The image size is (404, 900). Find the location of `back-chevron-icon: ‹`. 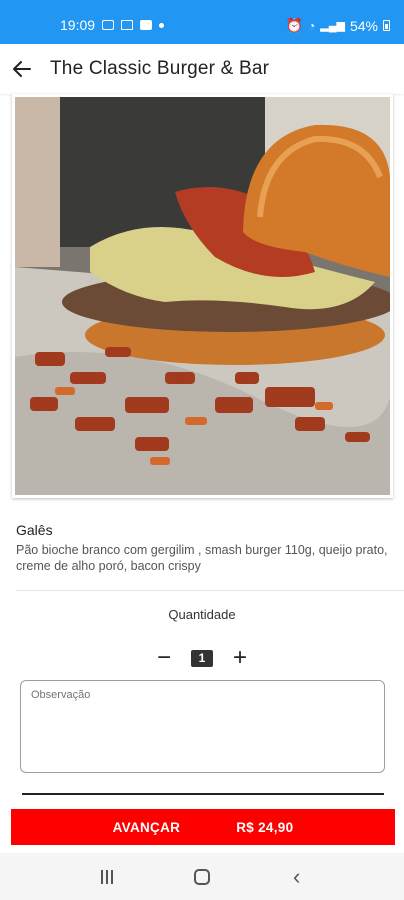

back-chevron-icon: ‹ is located at coordinates (296, 876).